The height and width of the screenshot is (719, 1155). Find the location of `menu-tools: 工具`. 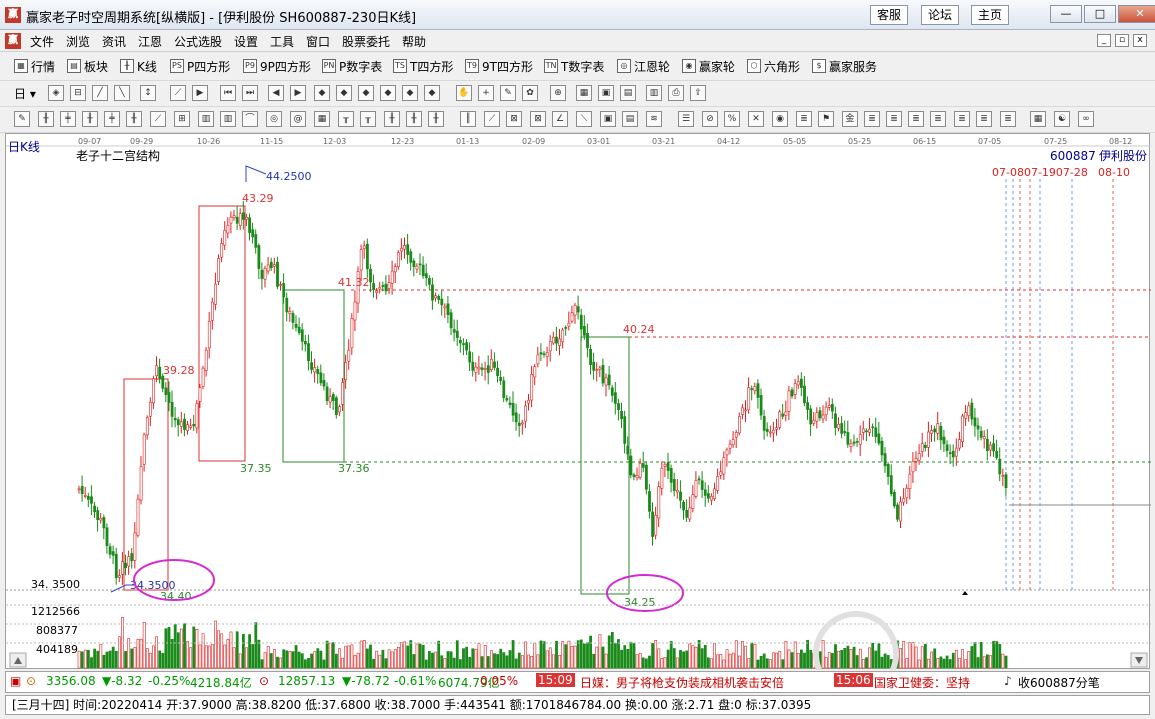

menu-tools: 工具 is located at coordinates (282, 41).